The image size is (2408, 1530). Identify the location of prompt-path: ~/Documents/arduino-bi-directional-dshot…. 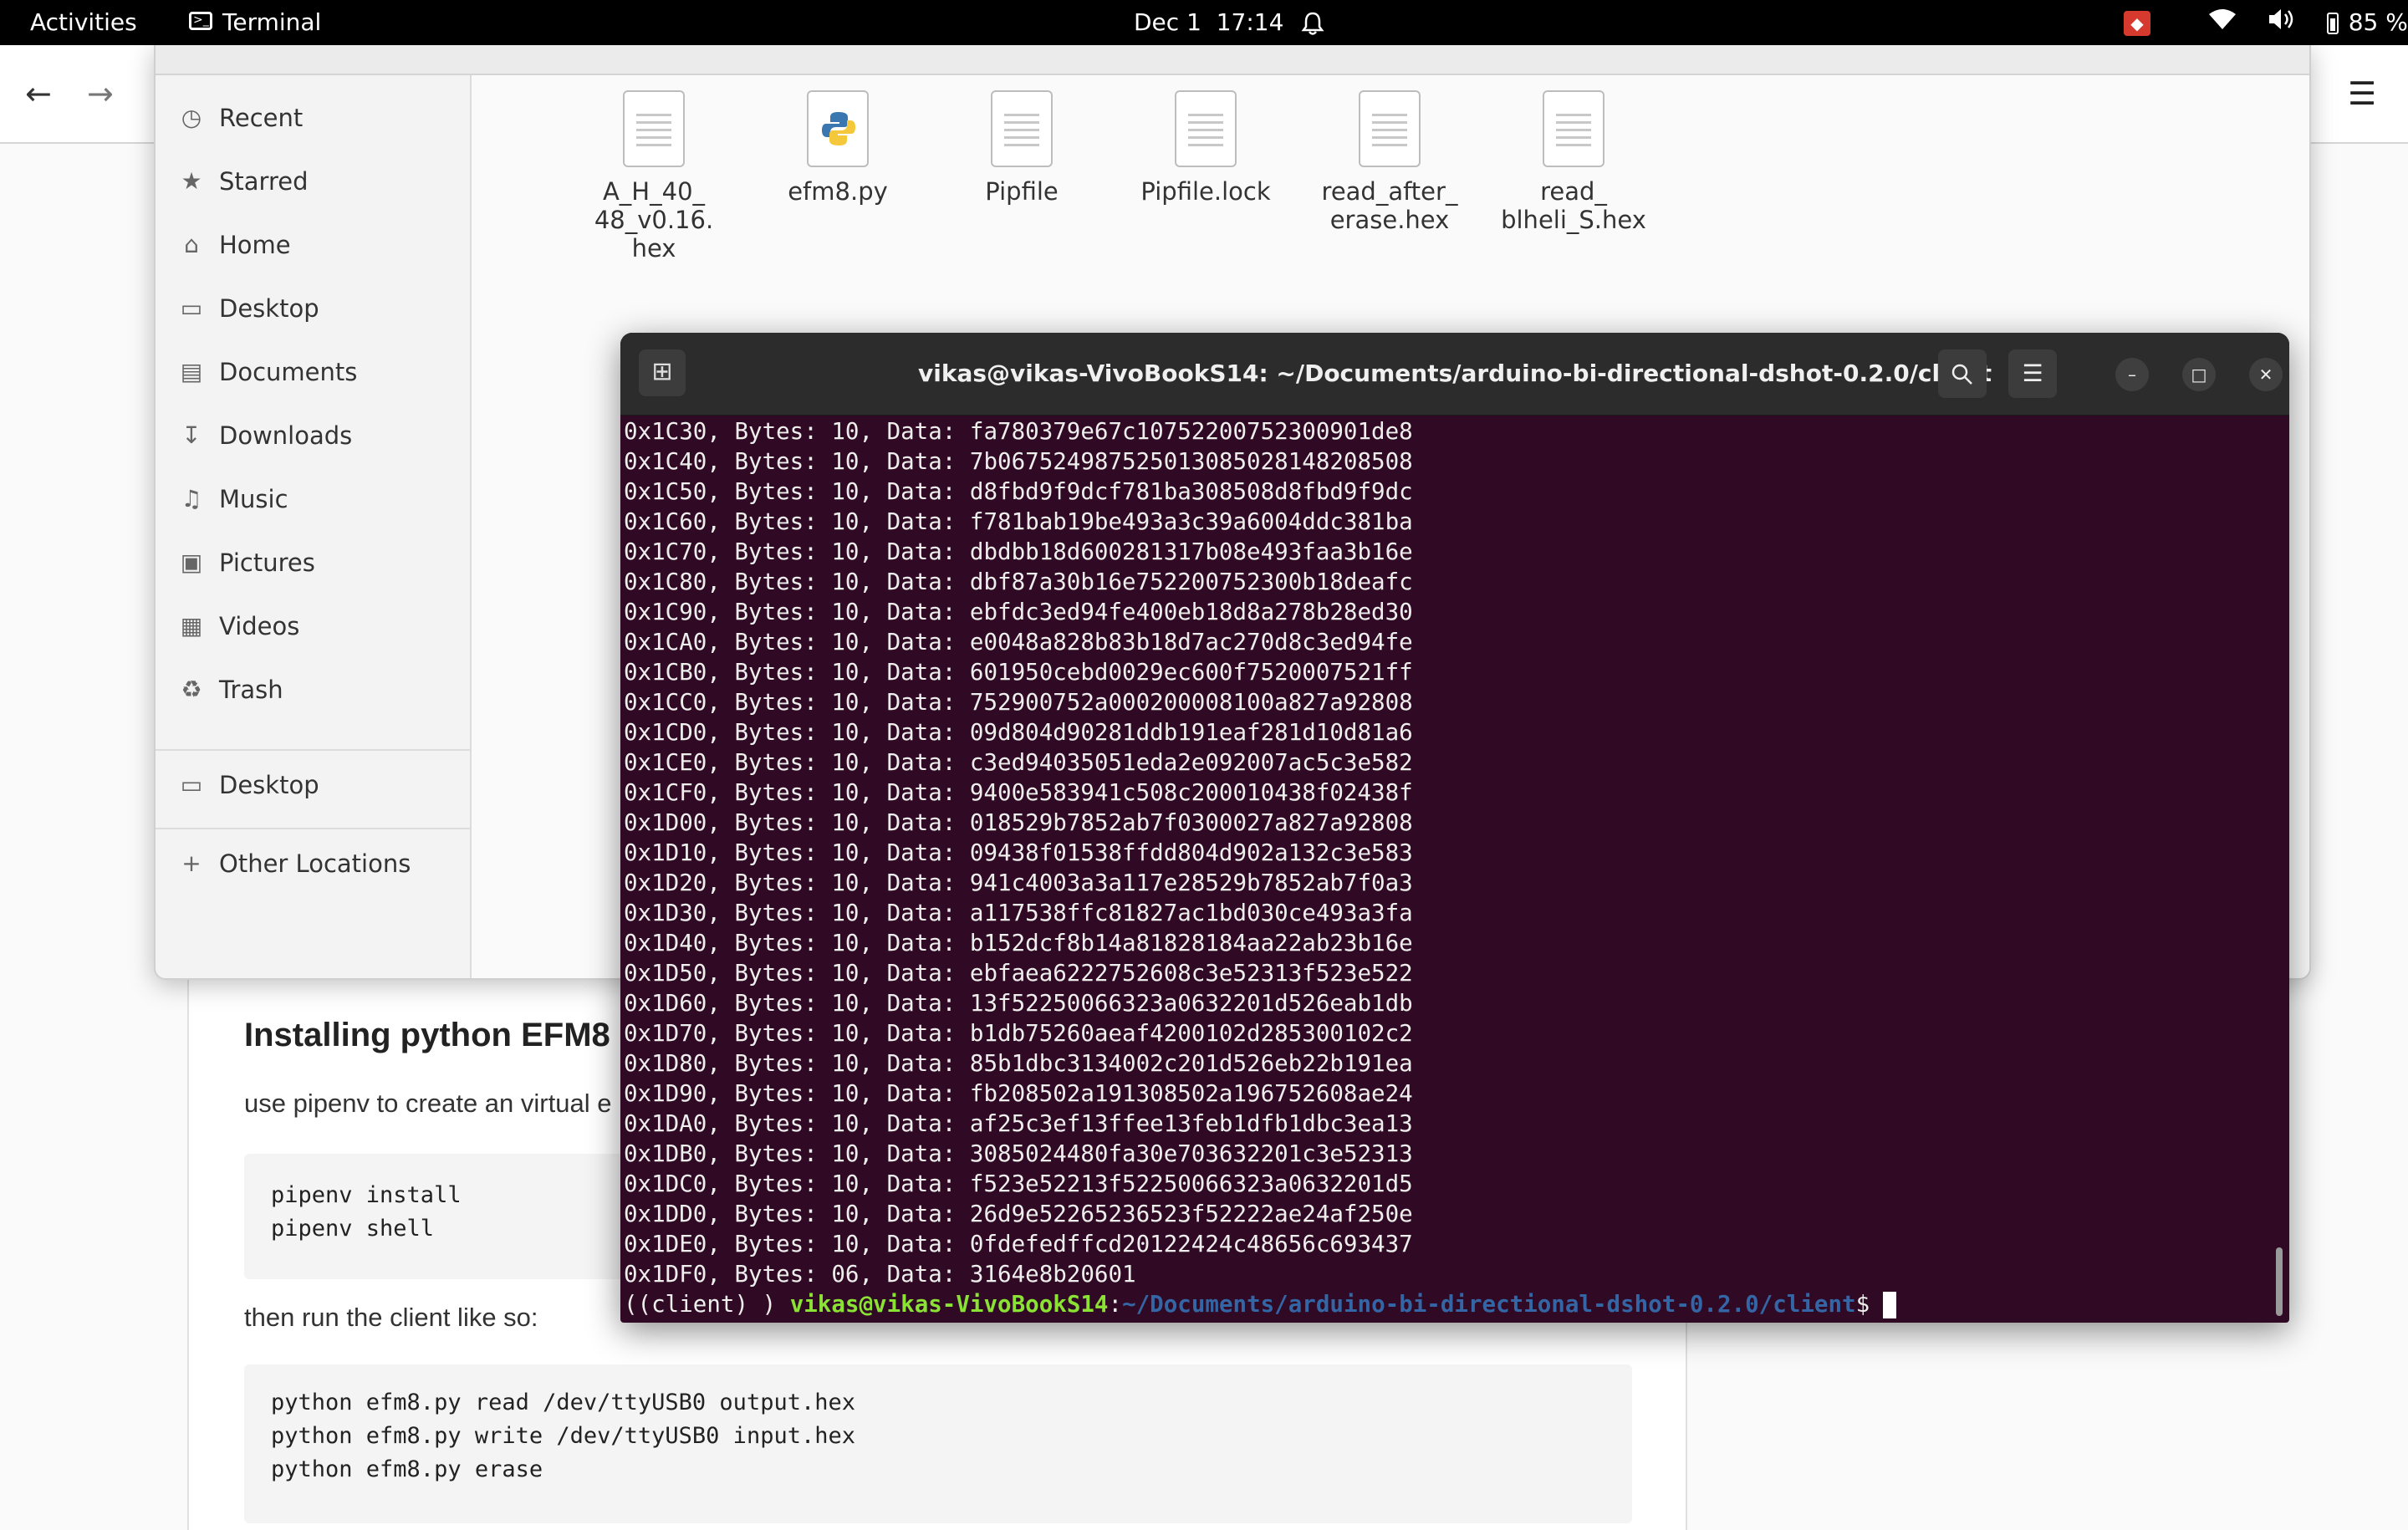
(1489, 1304).